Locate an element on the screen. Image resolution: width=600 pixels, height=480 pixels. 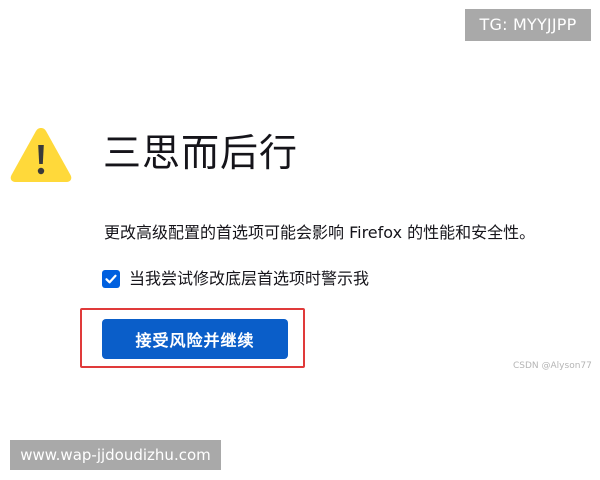
warn-checkbox is located at coordinates (111, 279).